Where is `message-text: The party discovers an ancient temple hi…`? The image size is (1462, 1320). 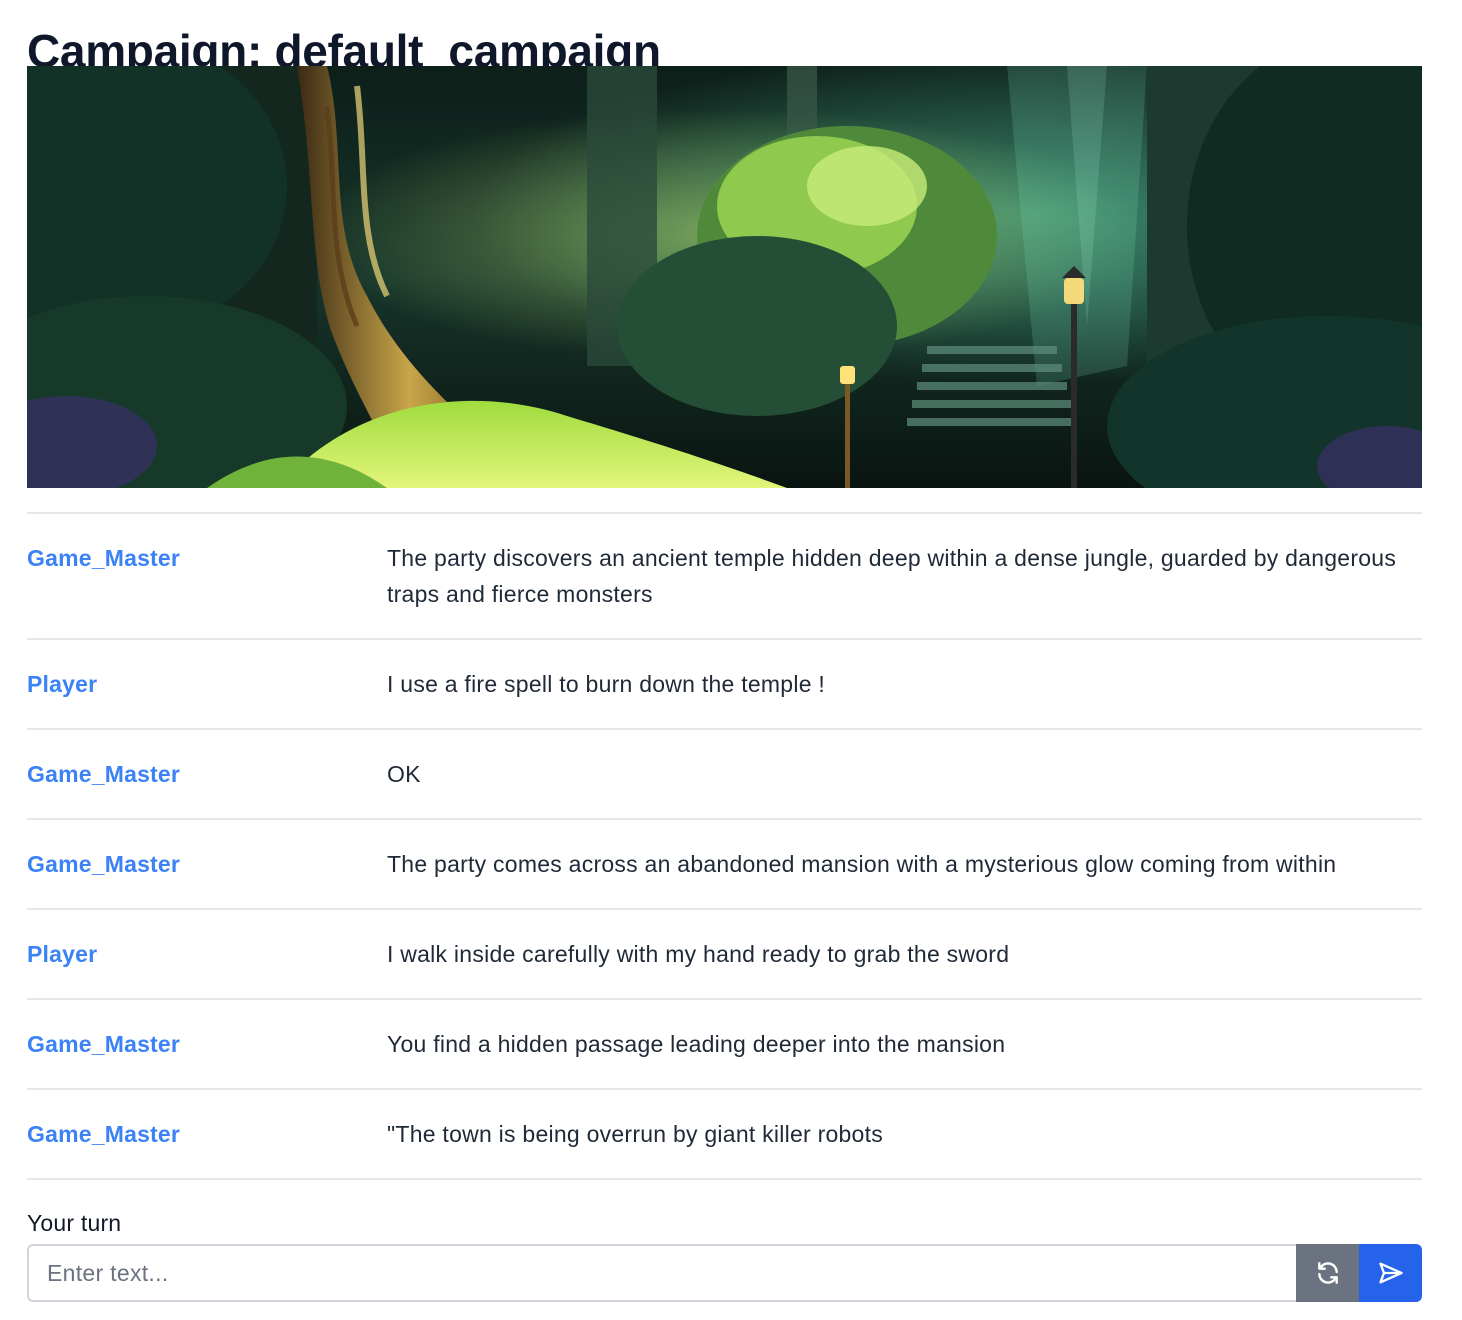
message-text: The party discovers an ancient temple hi… is located at coordinates (892, 576).